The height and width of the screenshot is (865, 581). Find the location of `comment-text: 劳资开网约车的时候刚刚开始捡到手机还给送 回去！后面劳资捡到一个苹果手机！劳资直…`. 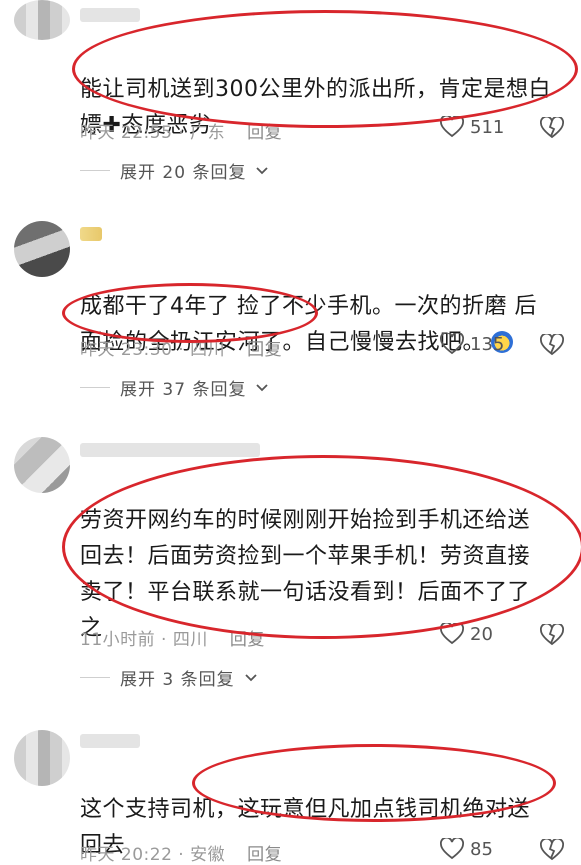

comment-text: 劳资开网约车的时候刚刚开始捡到手机还给送 回去！后面劳资捡到一个苹果手机！劳资直… is located at coordinates (305, 574).